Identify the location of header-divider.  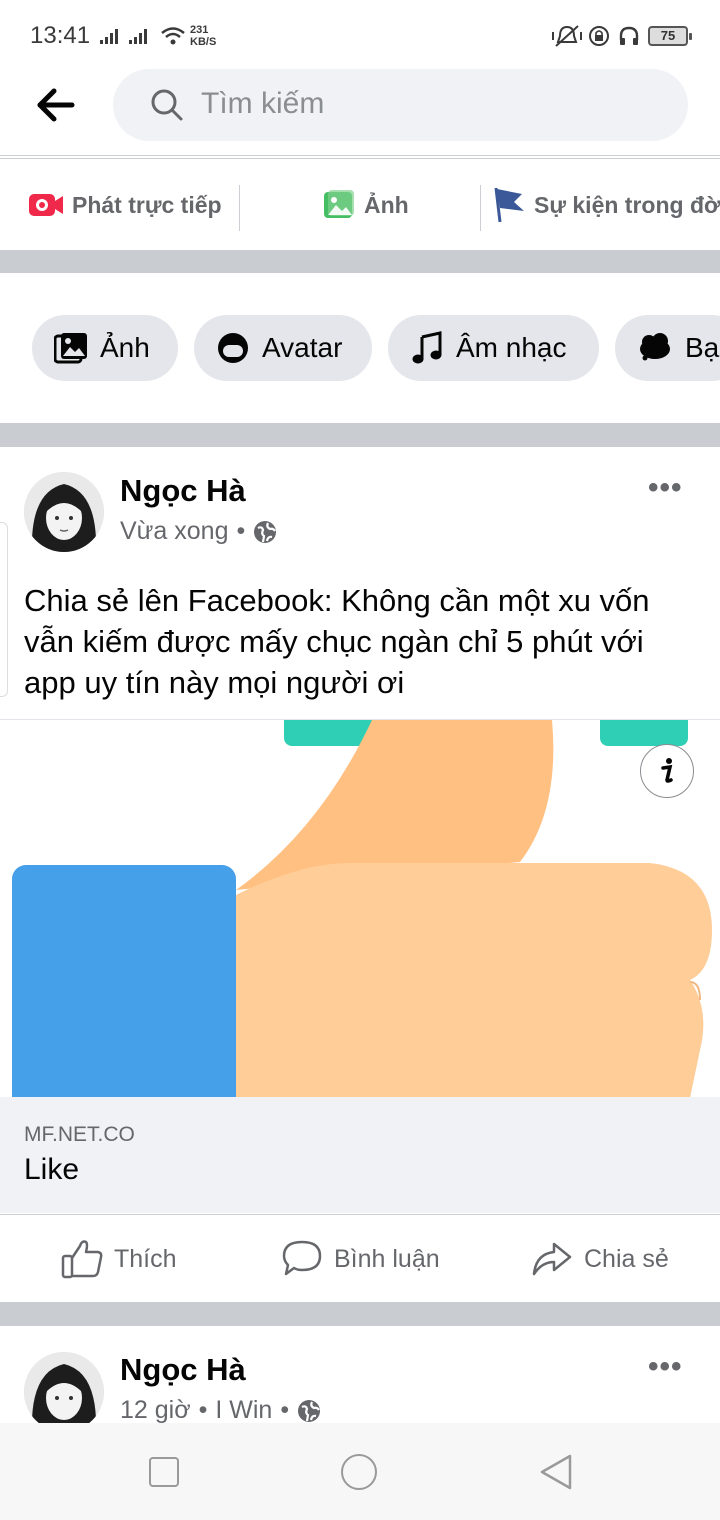
(360, 157).